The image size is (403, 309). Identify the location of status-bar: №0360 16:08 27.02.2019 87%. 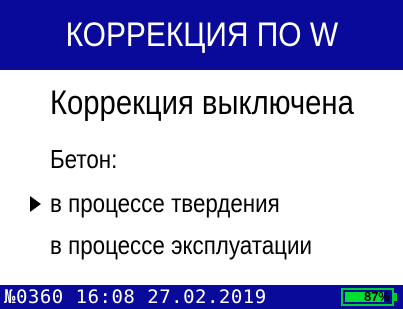
(201, 297).